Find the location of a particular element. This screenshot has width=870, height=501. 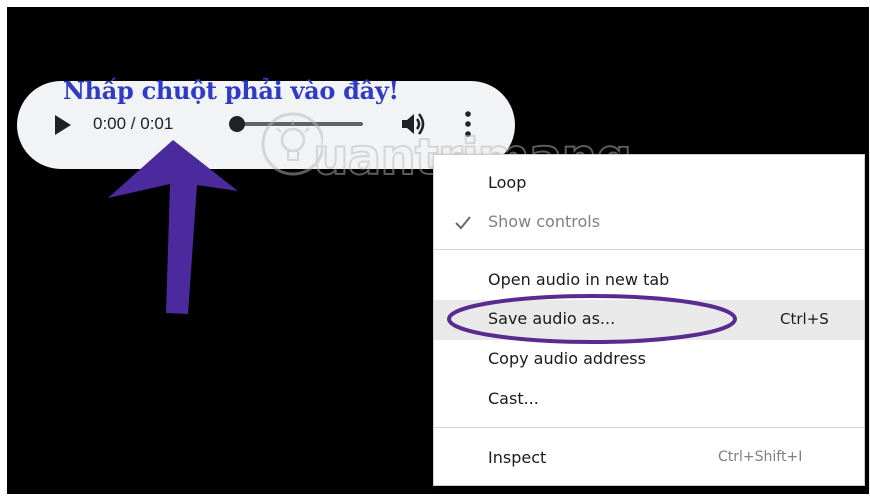

check-icon is located at coordinates (463, 223).